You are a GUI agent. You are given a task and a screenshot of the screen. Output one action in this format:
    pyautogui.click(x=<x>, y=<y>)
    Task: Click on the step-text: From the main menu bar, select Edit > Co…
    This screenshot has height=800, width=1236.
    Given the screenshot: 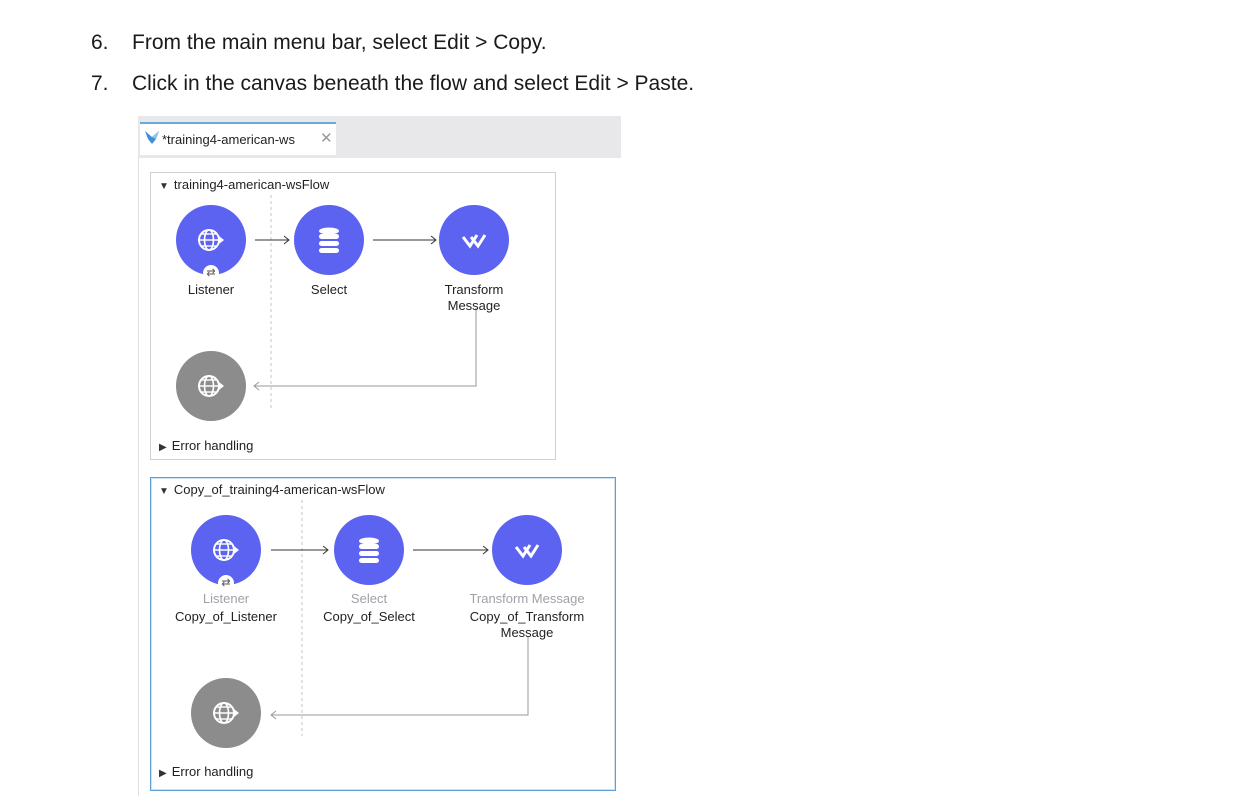 What is the action you would take?
    pyautogui.click(x=339, y=42)
    